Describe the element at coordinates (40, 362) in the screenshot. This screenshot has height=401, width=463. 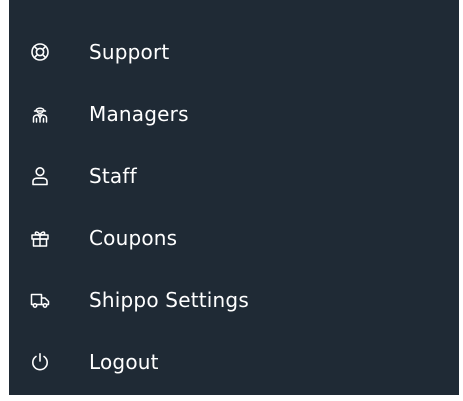
I see `power-icon` at that location.